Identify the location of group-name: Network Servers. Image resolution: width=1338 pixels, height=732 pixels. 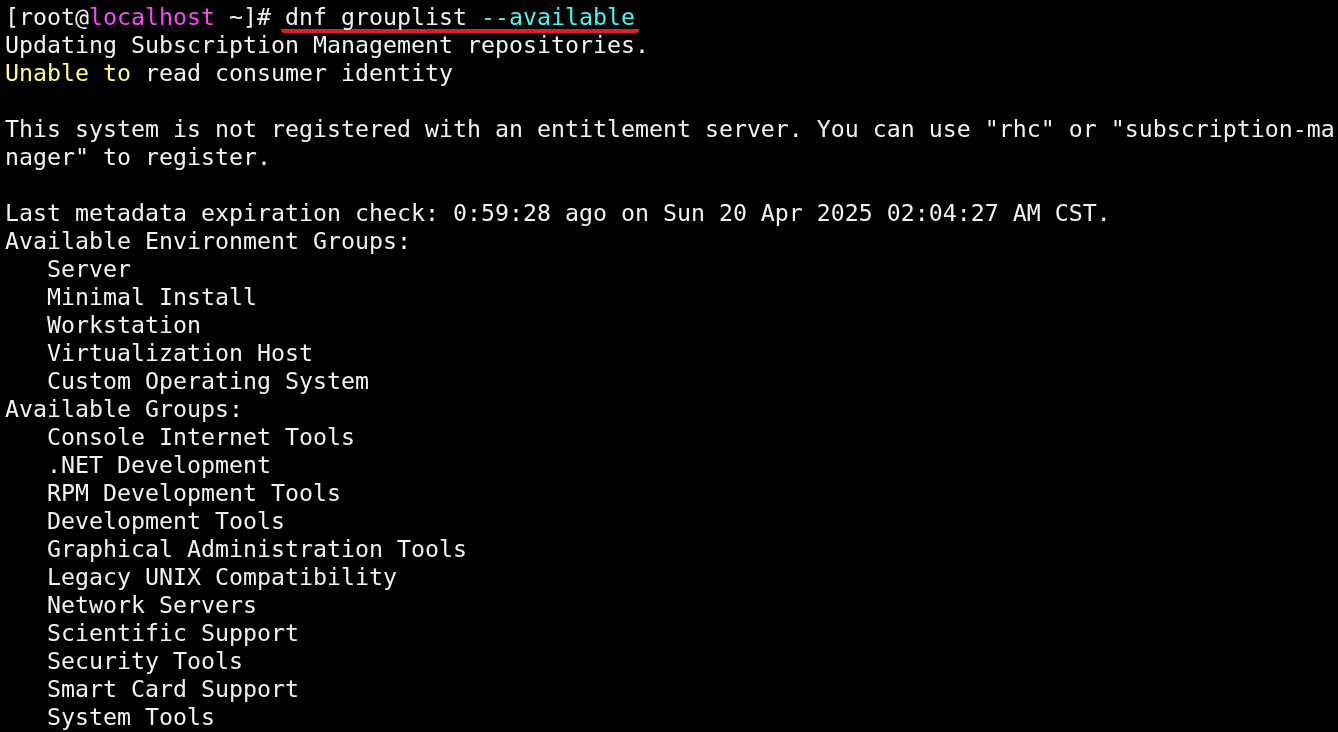
(152, 605).